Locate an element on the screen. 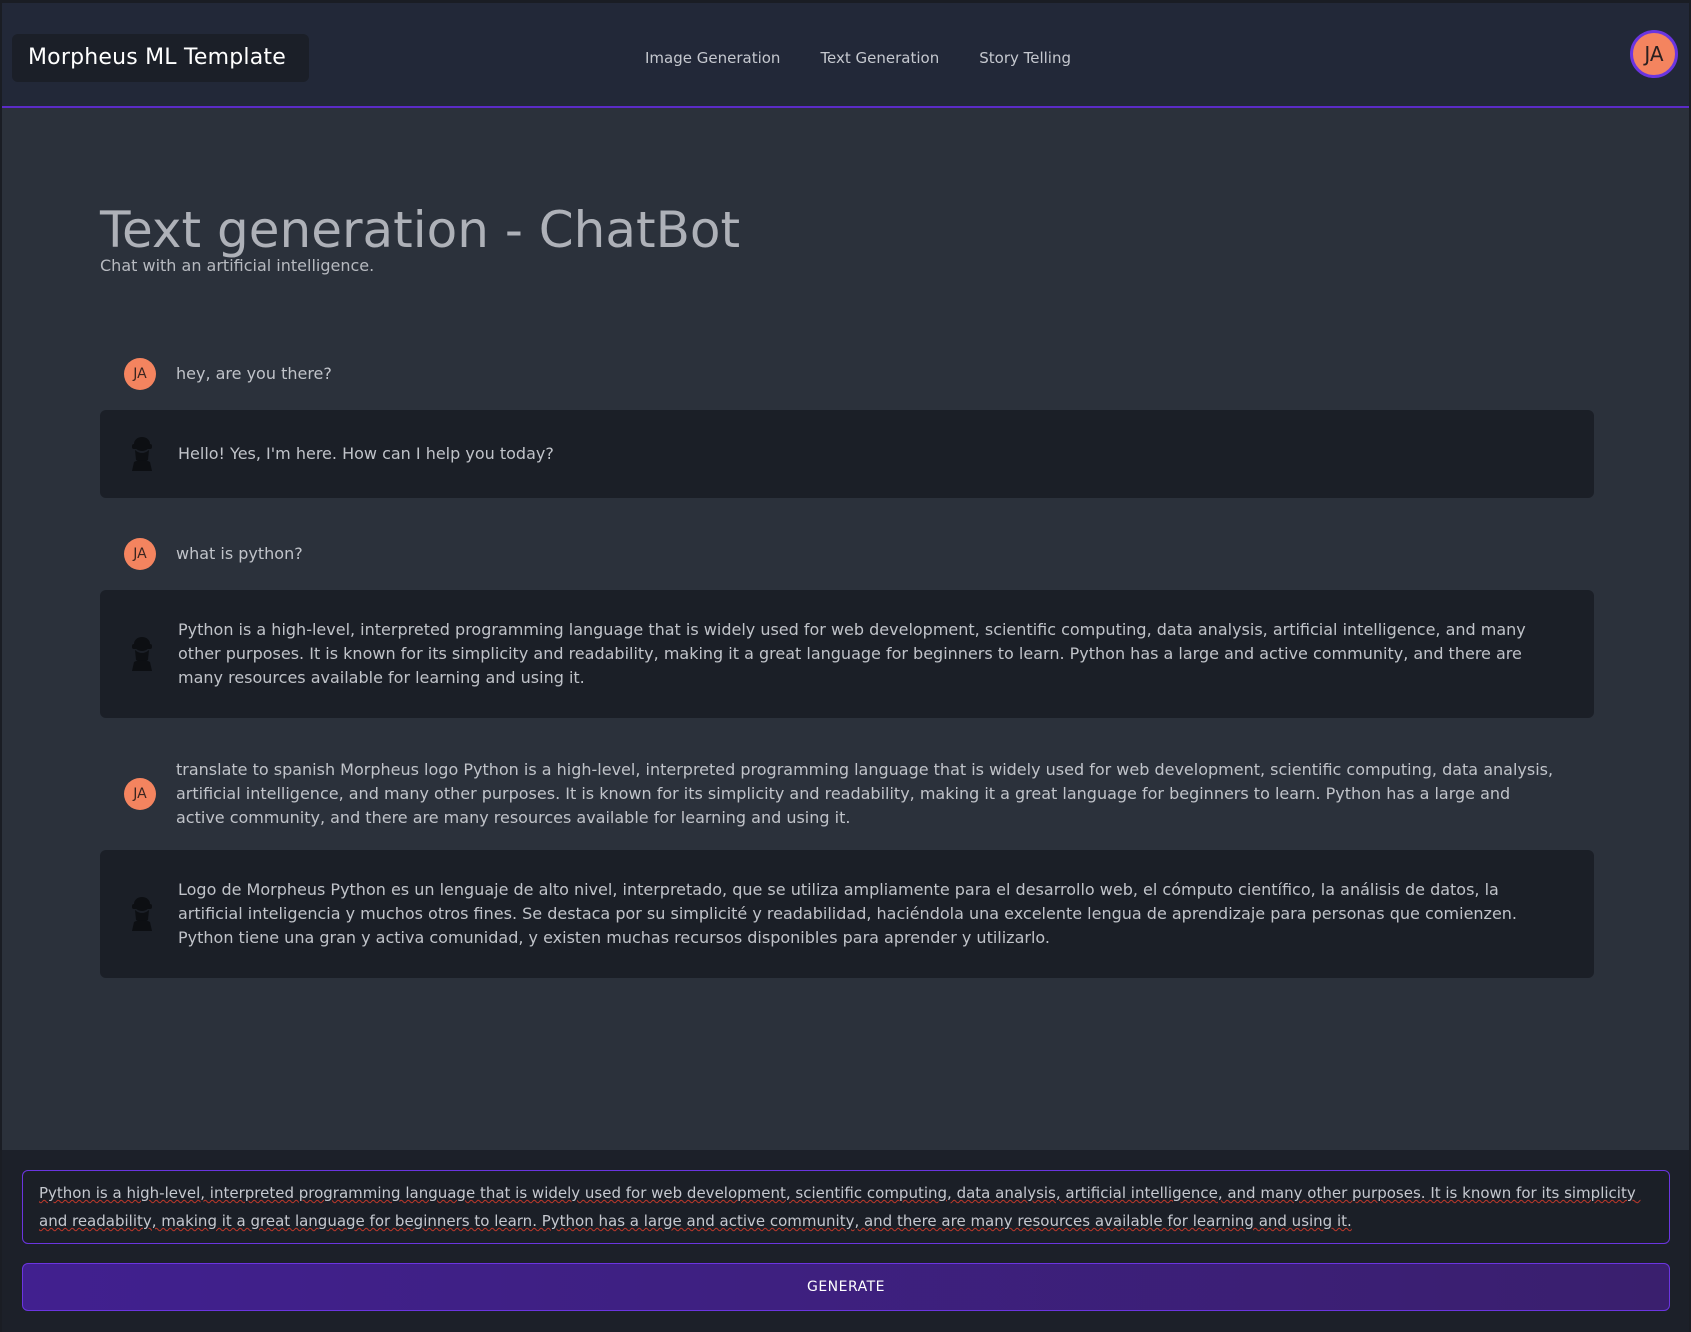 The height and width of the screenshot is (1332, 1691). user-avatar-menu: JA is located at coordinates (1654, 54).